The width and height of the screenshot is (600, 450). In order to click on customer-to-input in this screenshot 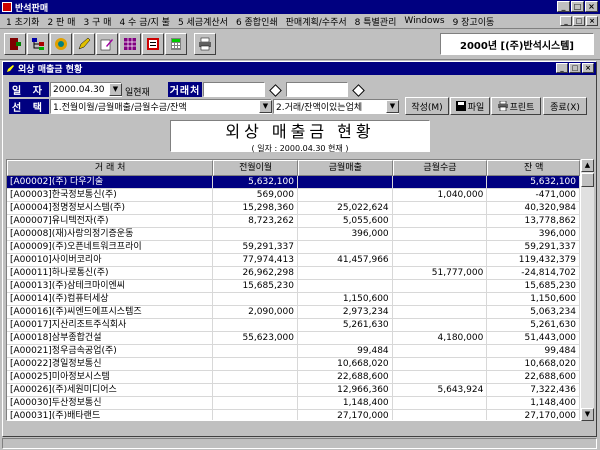, I will do `click(317, 89)`.